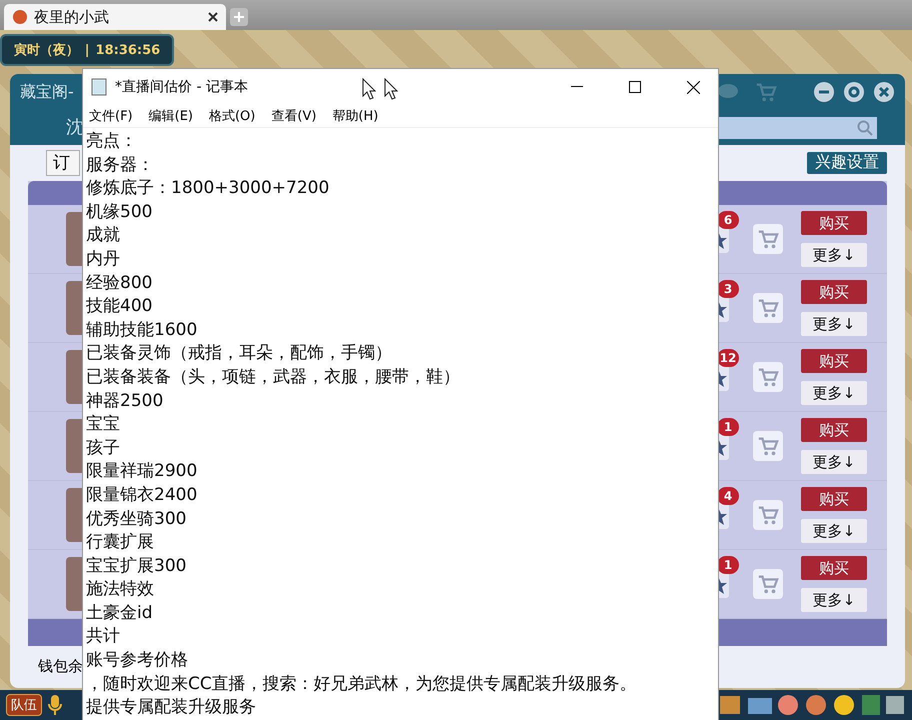 This screenshot has height=720, width=912. What do you see at coordinates (171, 708) in the screenshot?
I see `text-line: 提供专属配装升级服务` at bounding box center [171, 708].